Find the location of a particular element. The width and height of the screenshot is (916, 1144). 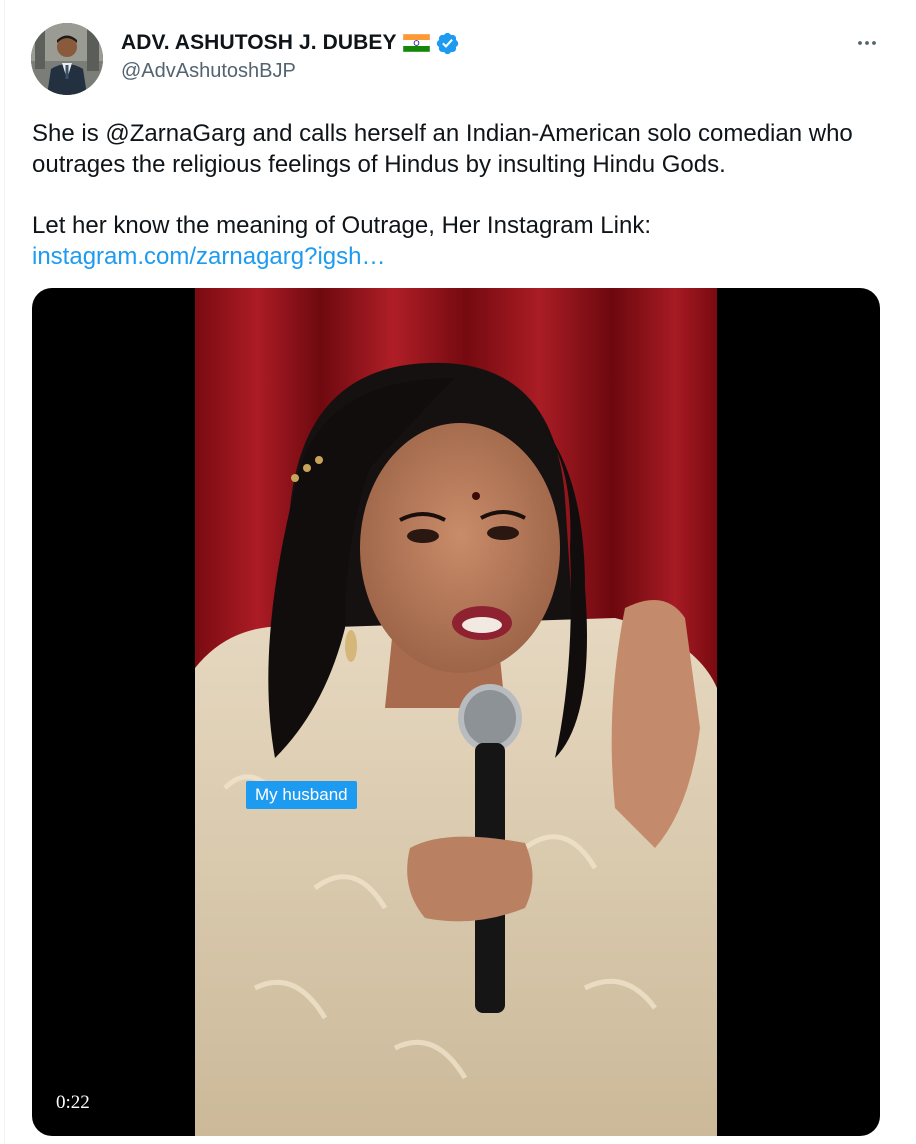

india-flag-icon is located at coordinates (416, 43).